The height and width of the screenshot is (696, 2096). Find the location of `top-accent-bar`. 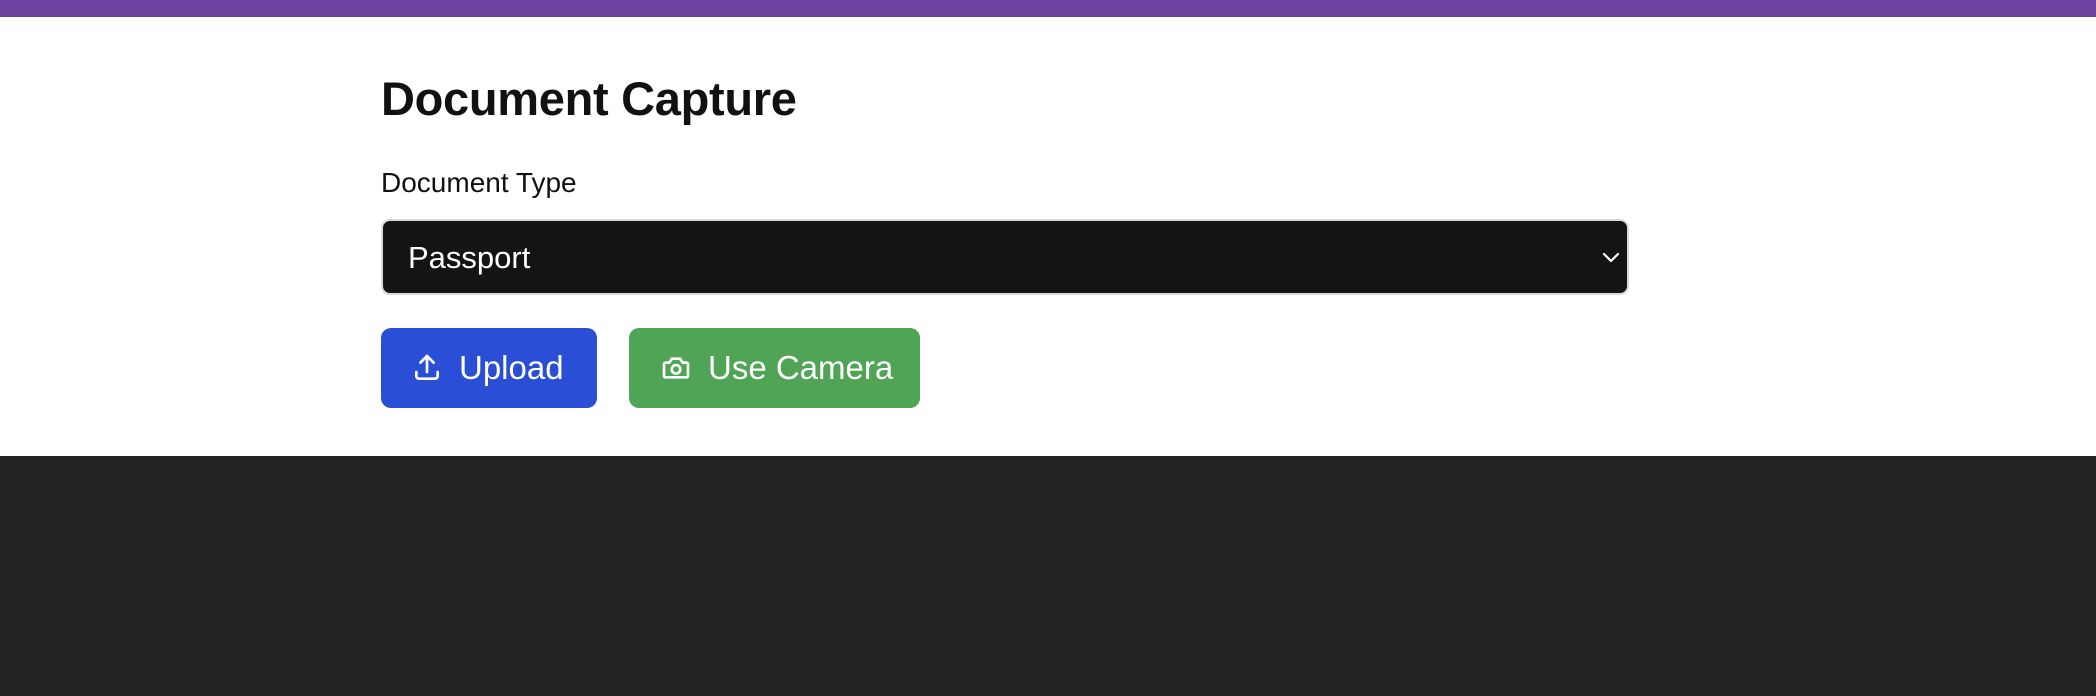

top-accent-bar is located at coordinates (1048, 8).